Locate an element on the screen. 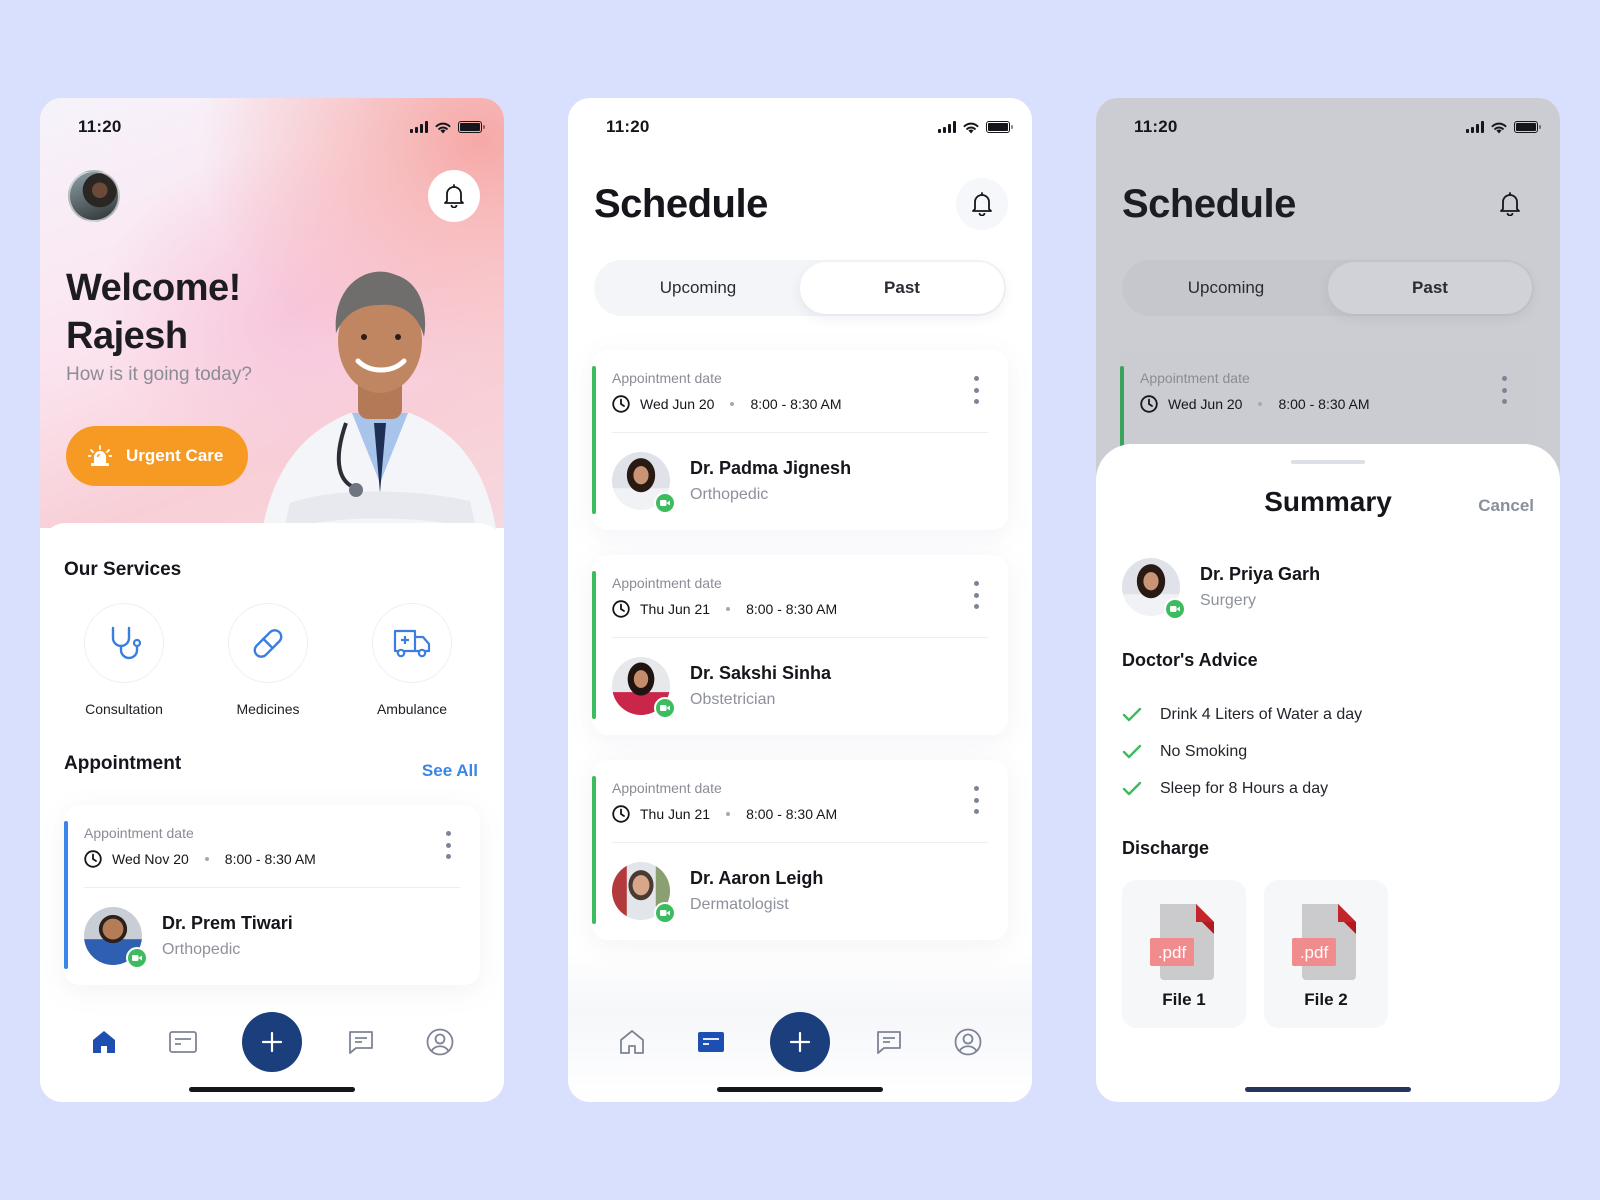 The image size is (1600, 1200). service-medicines: Medicines is located at coordinates (268, 660).